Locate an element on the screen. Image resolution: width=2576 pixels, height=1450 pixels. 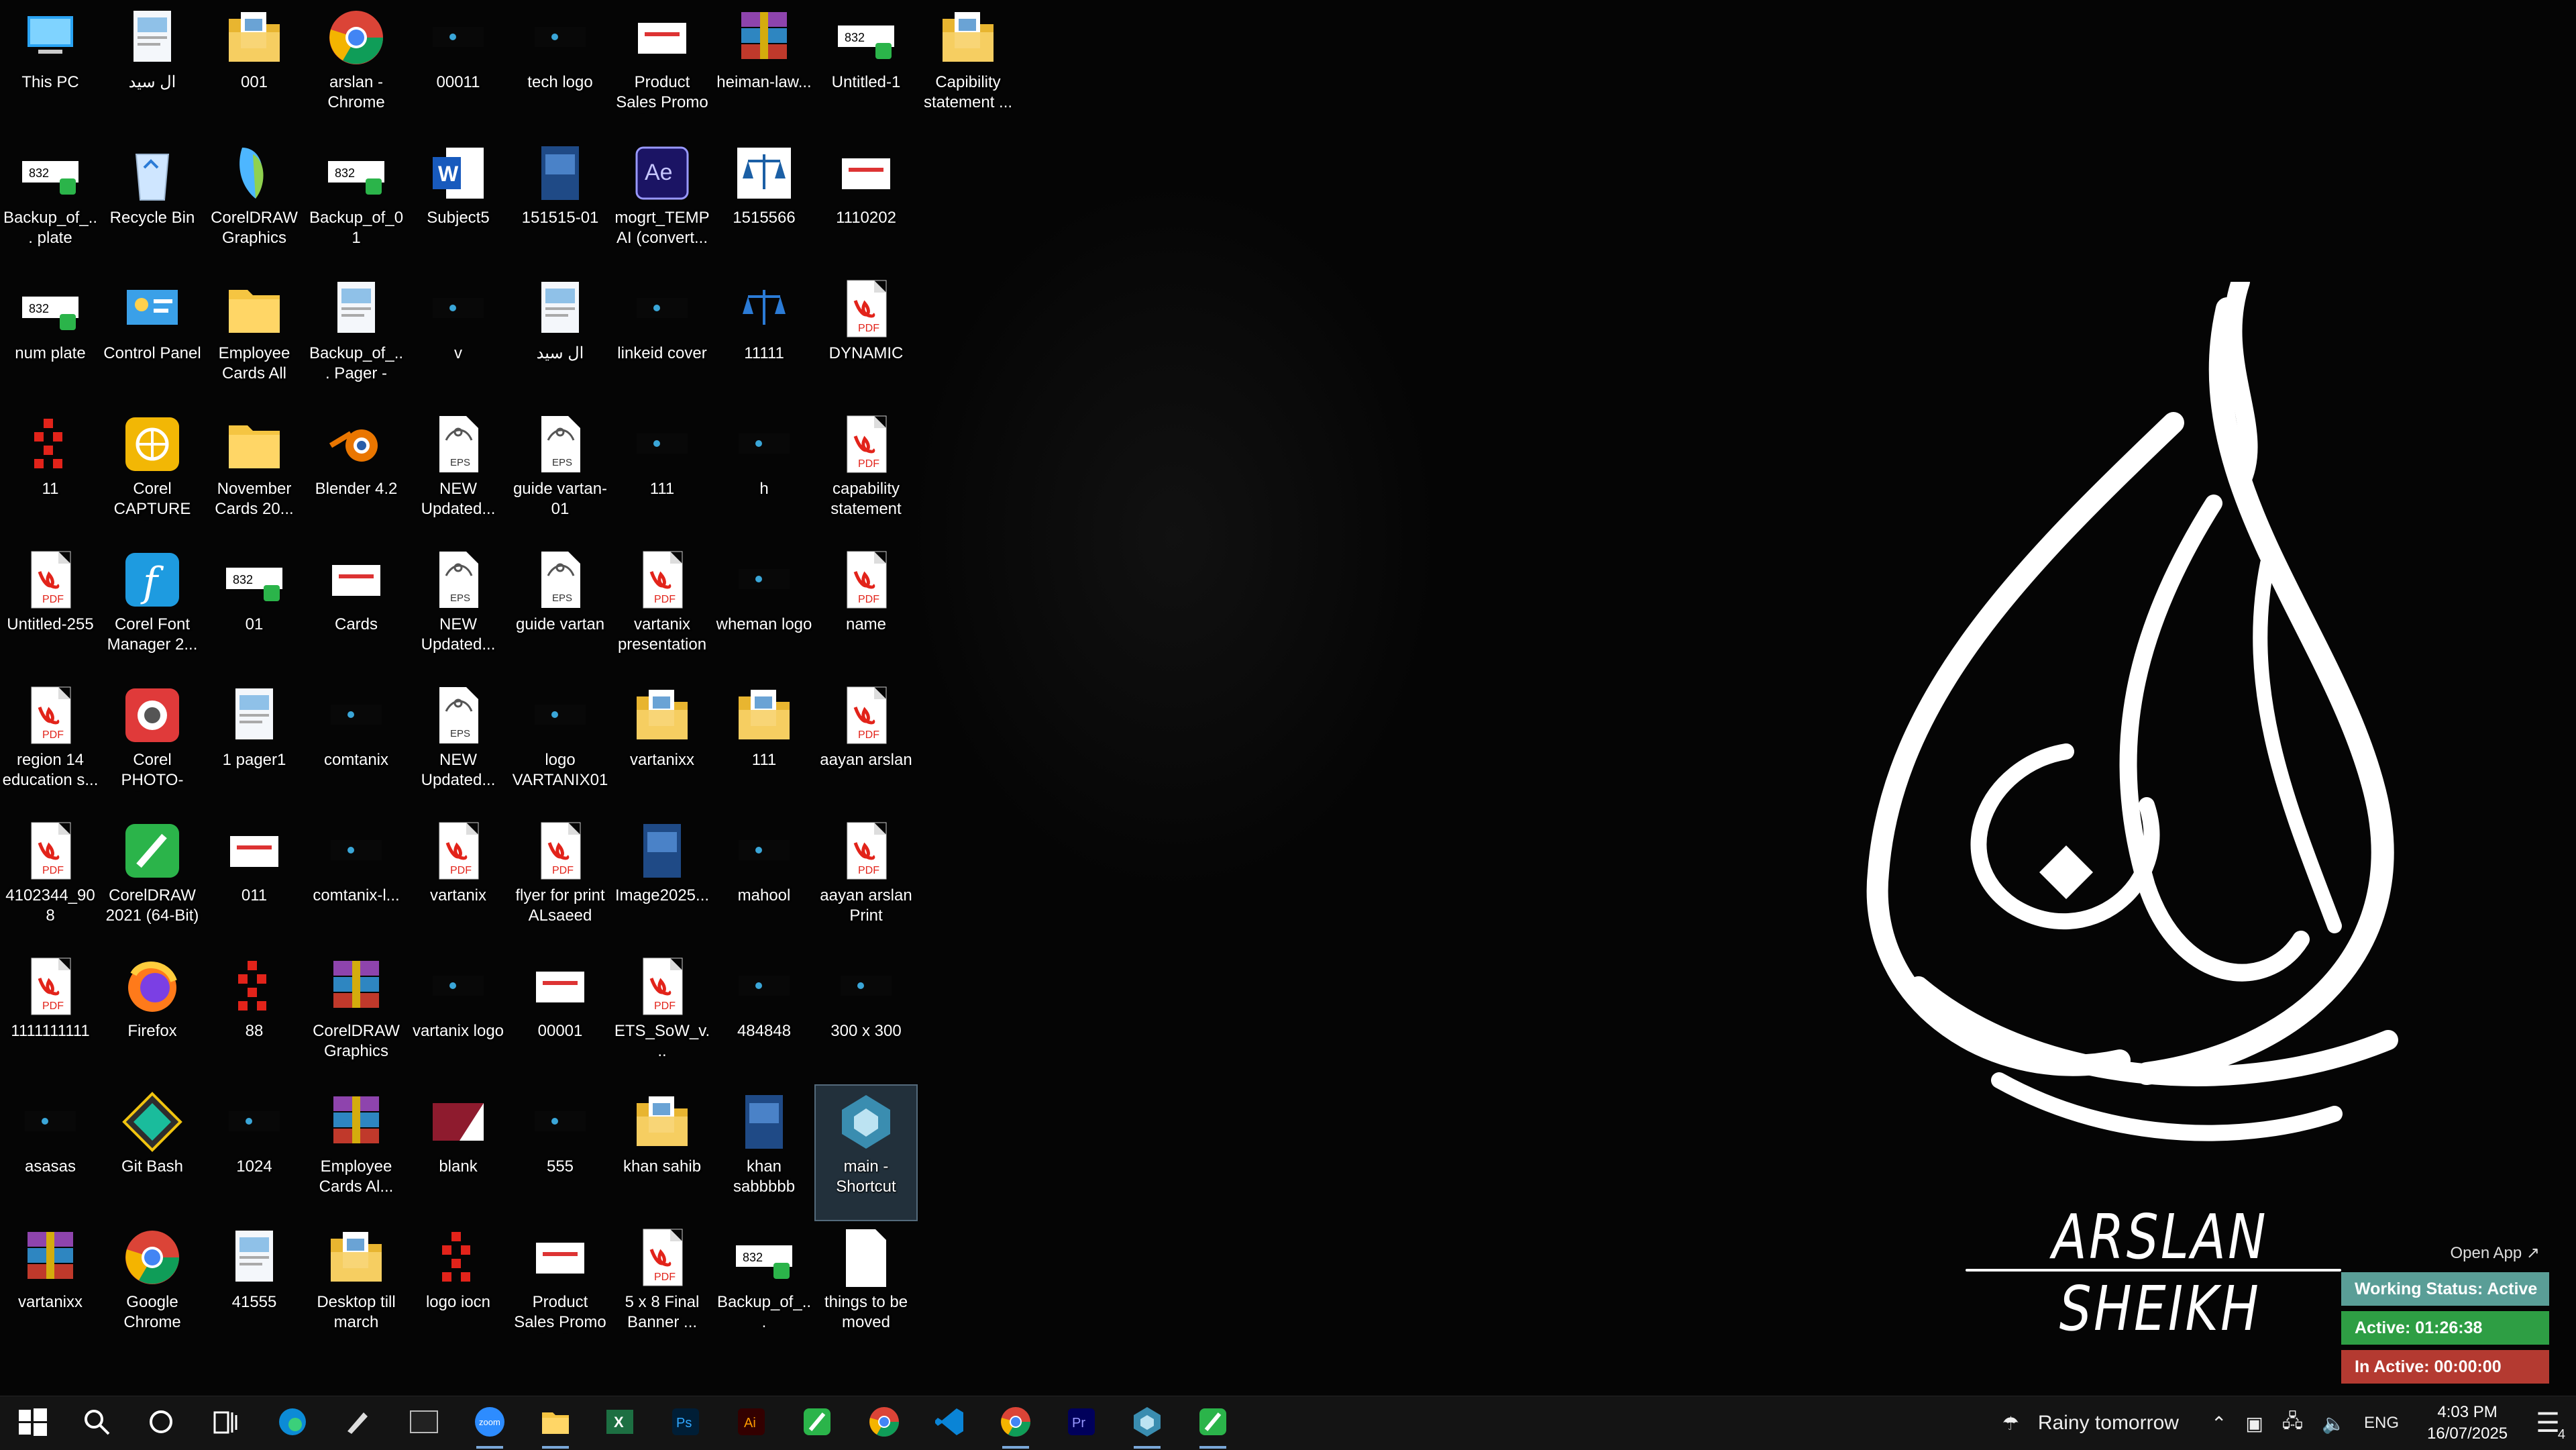
search-button is located at coordinates (96, 1423).